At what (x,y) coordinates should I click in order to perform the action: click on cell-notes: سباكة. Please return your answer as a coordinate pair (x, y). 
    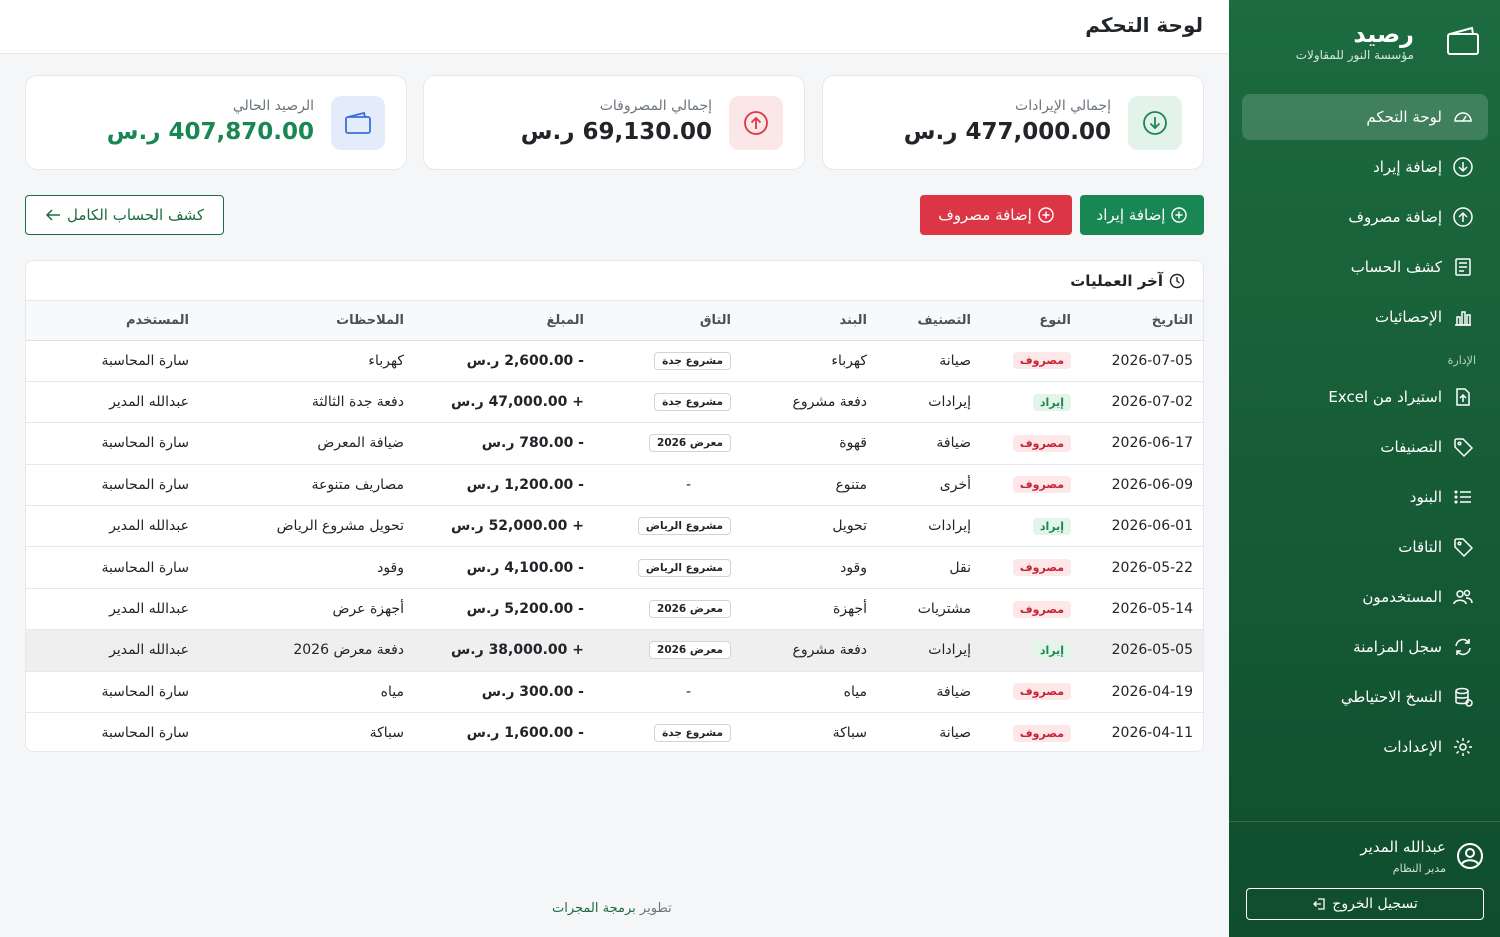
    Looking at the image, I should click on (386, 733).